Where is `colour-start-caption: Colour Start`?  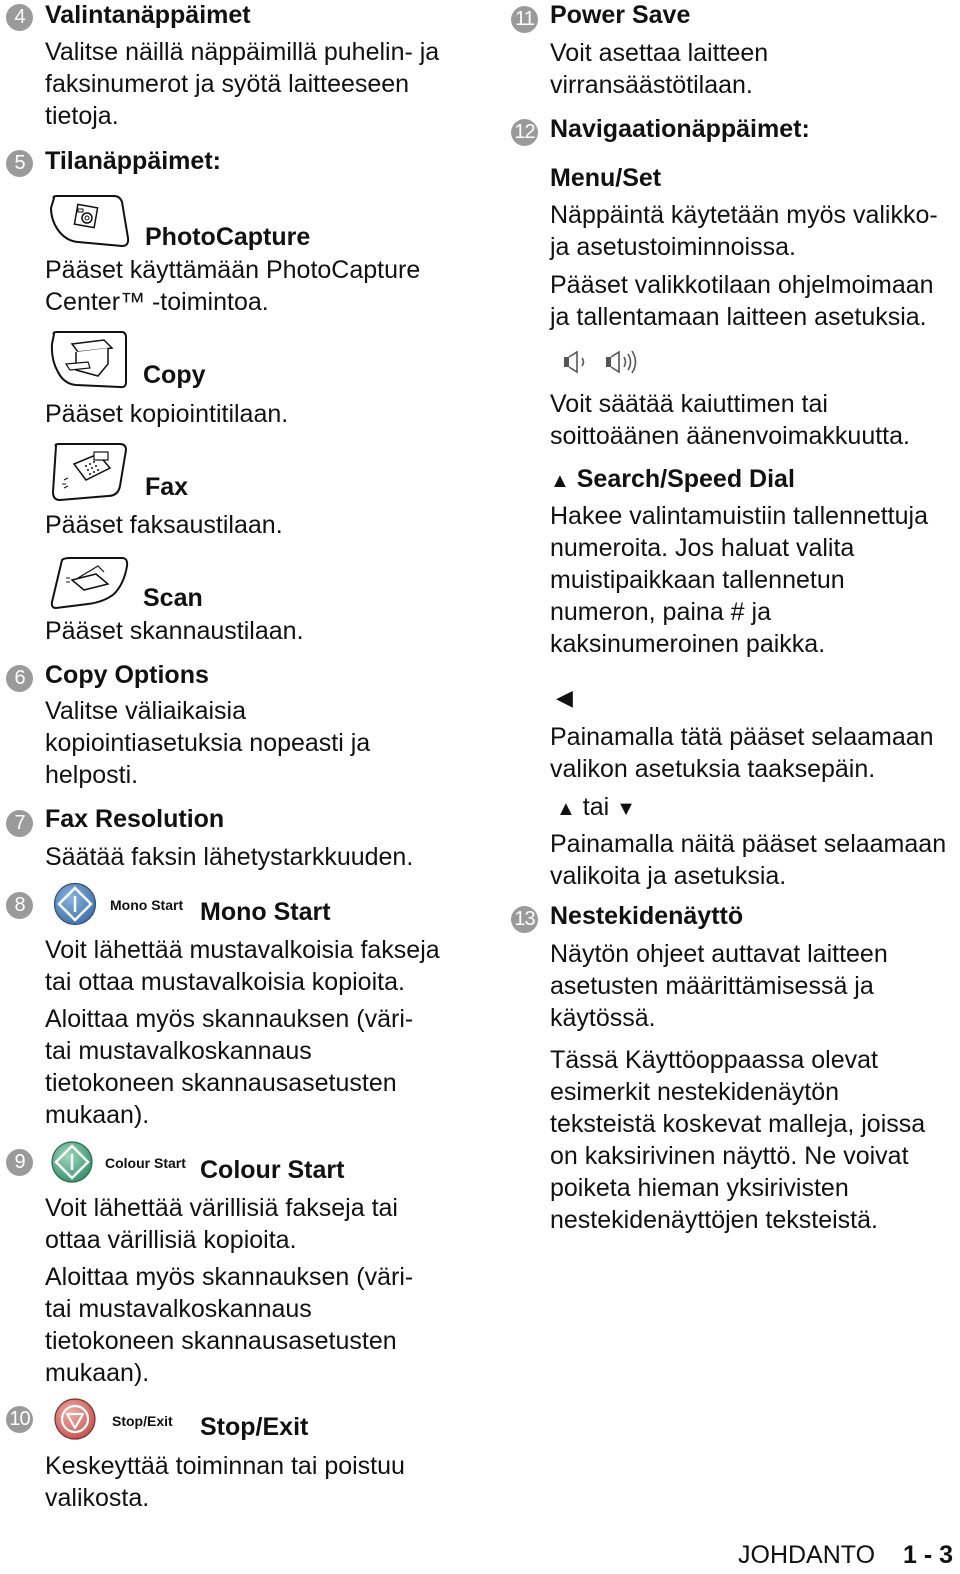 colour-start-caption: Colour Start is located at coordinates (145, 1163).